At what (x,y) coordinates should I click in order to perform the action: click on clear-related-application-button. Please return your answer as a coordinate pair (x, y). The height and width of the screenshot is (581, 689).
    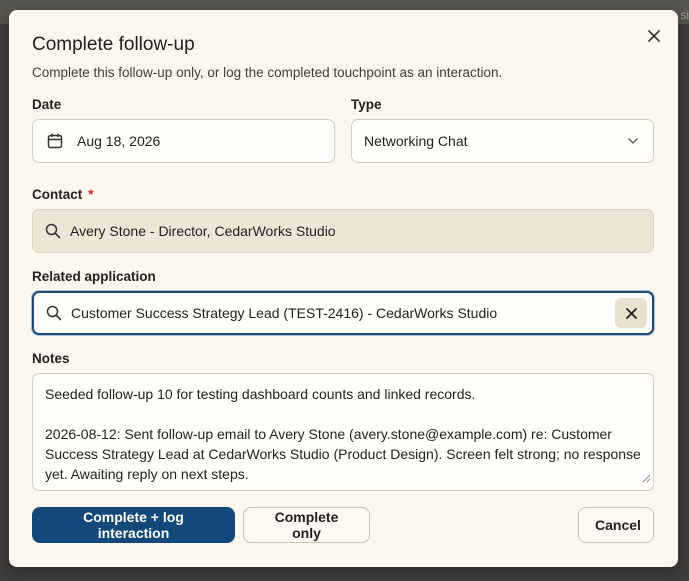
    Looking at the image, I should click on (631, 313).